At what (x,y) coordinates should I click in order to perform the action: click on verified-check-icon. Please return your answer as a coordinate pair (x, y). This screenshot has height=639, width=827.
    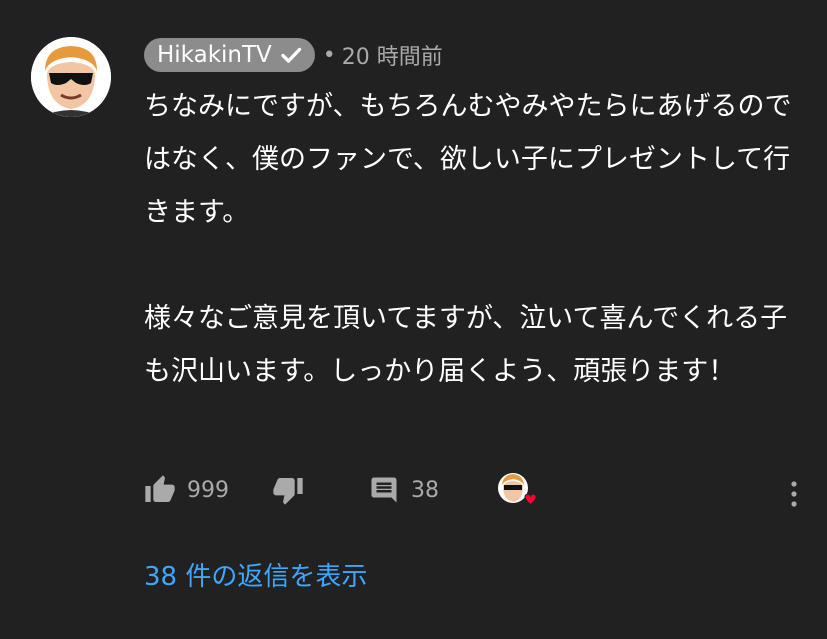
    Looking at the image, I should click on (291, 55).